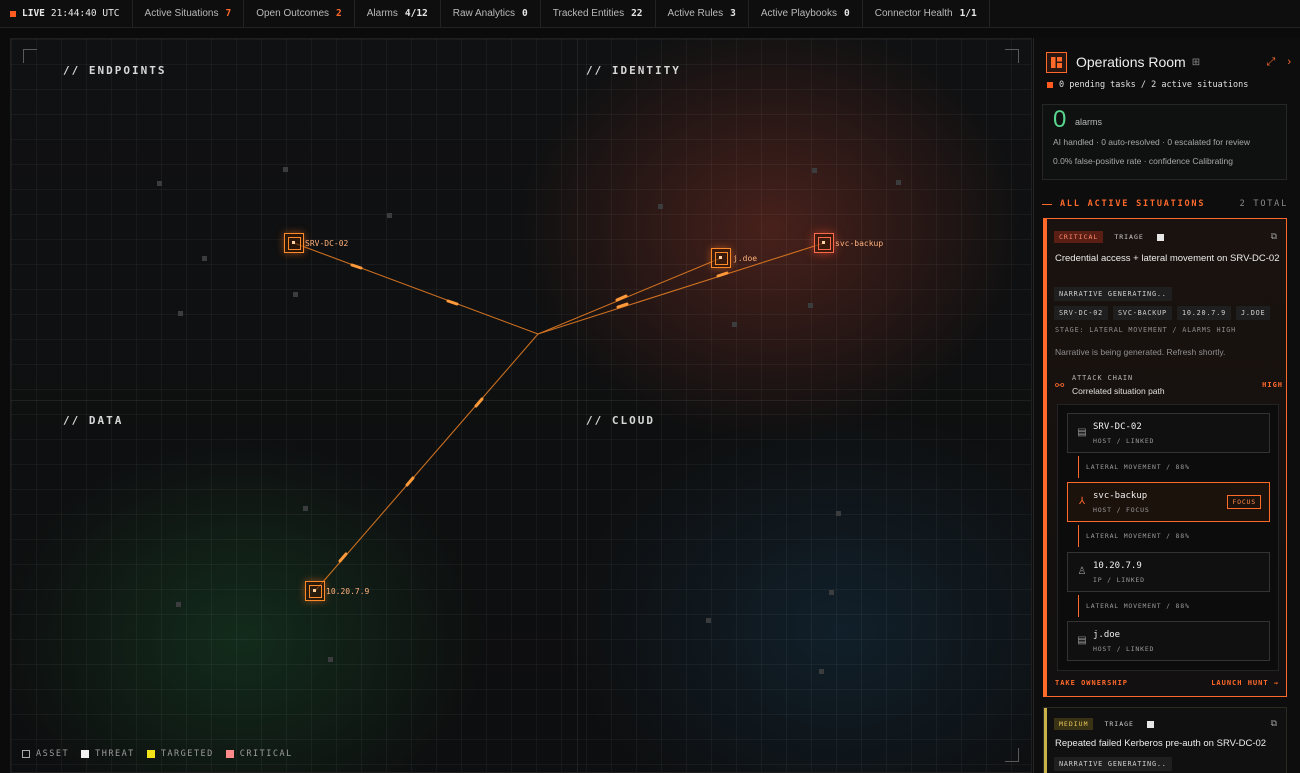  What do you see at coordinates (1133, 204) in the screenshot?
I see `section-title: ALL ACTIVE SITUATIONS` at bounding box center [1133, 204].